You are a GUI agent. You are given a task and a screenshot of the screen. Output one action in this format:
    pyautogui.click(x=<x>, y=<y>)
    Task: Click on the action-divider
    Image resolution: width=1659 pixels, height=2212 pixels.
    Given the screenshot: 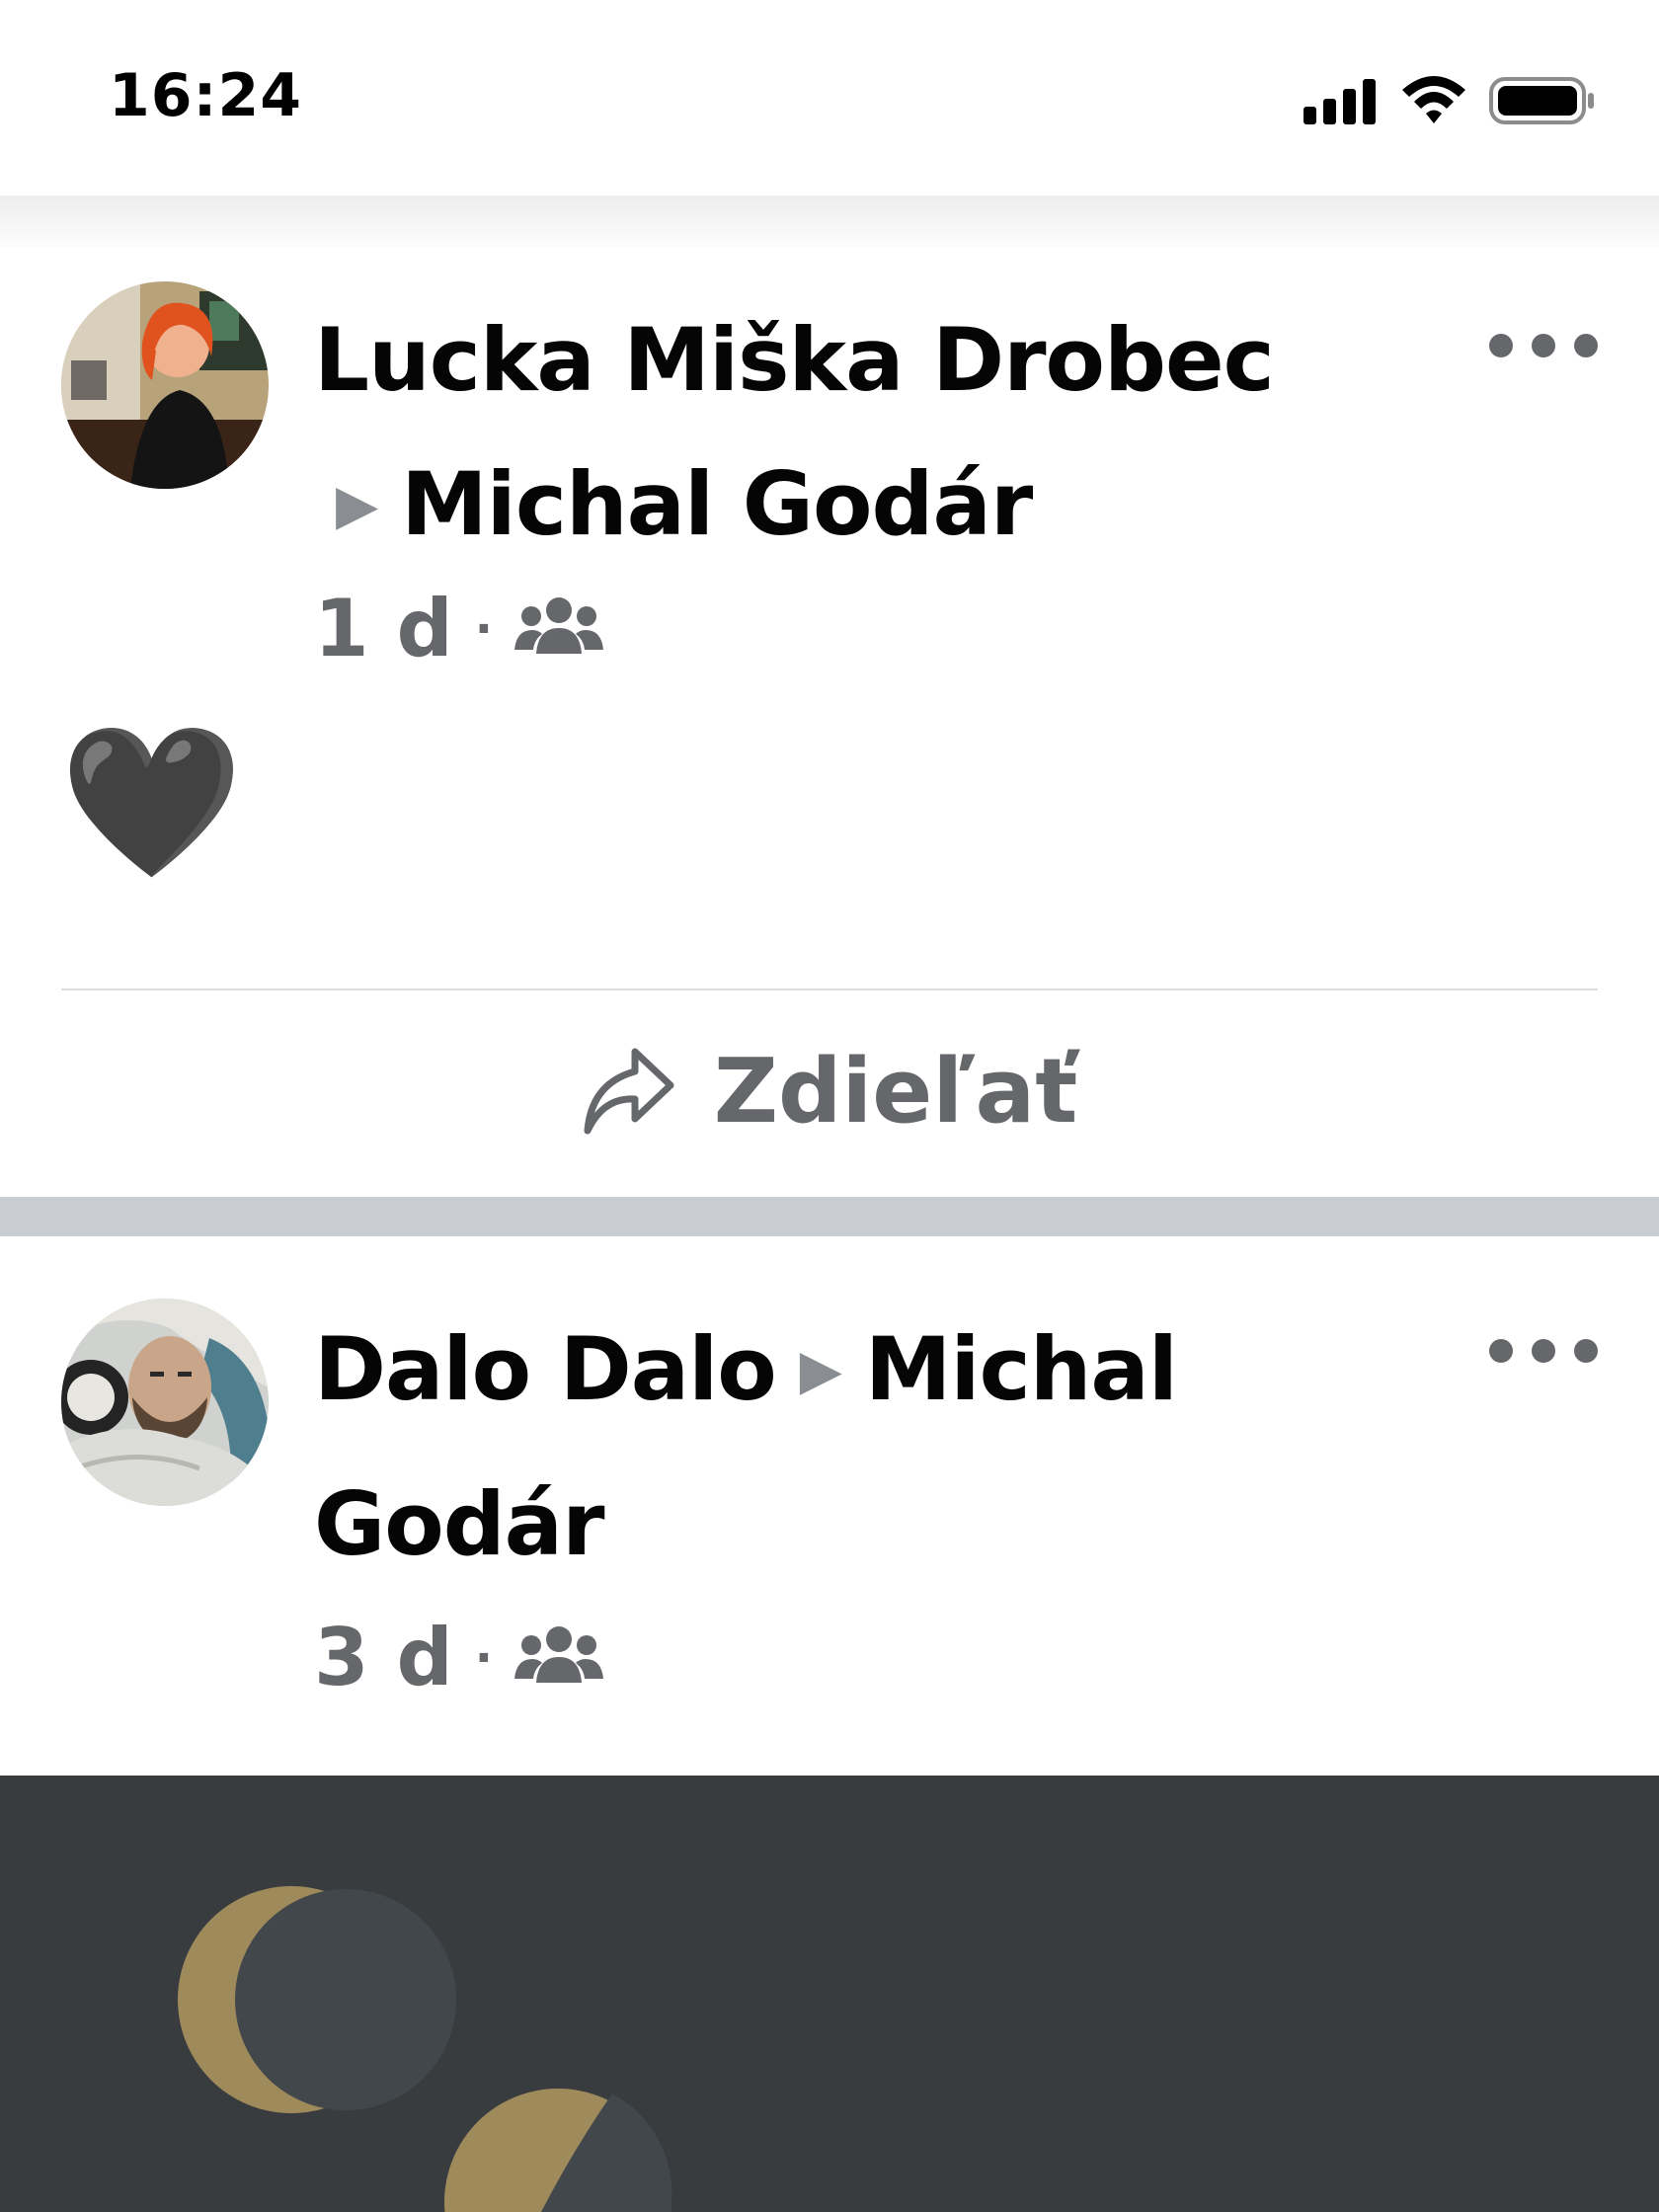 What is the action you would take?
    pyautogui.click(x=829, y=989)
    